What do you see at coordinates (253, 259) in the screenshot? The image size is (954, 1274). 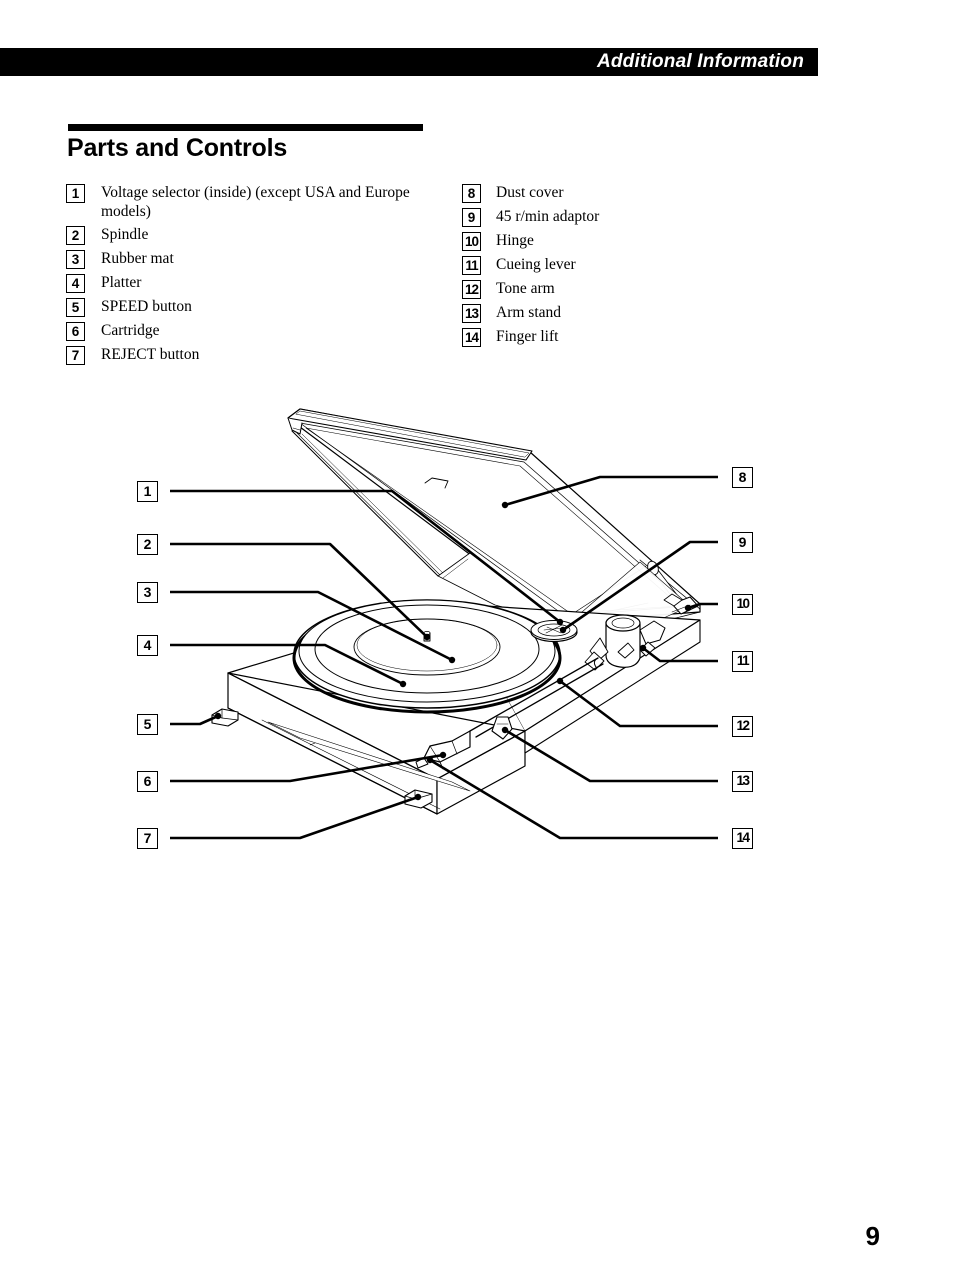 I see `legend-item: 3 Rubber mat` at bounding box center [253, 259].